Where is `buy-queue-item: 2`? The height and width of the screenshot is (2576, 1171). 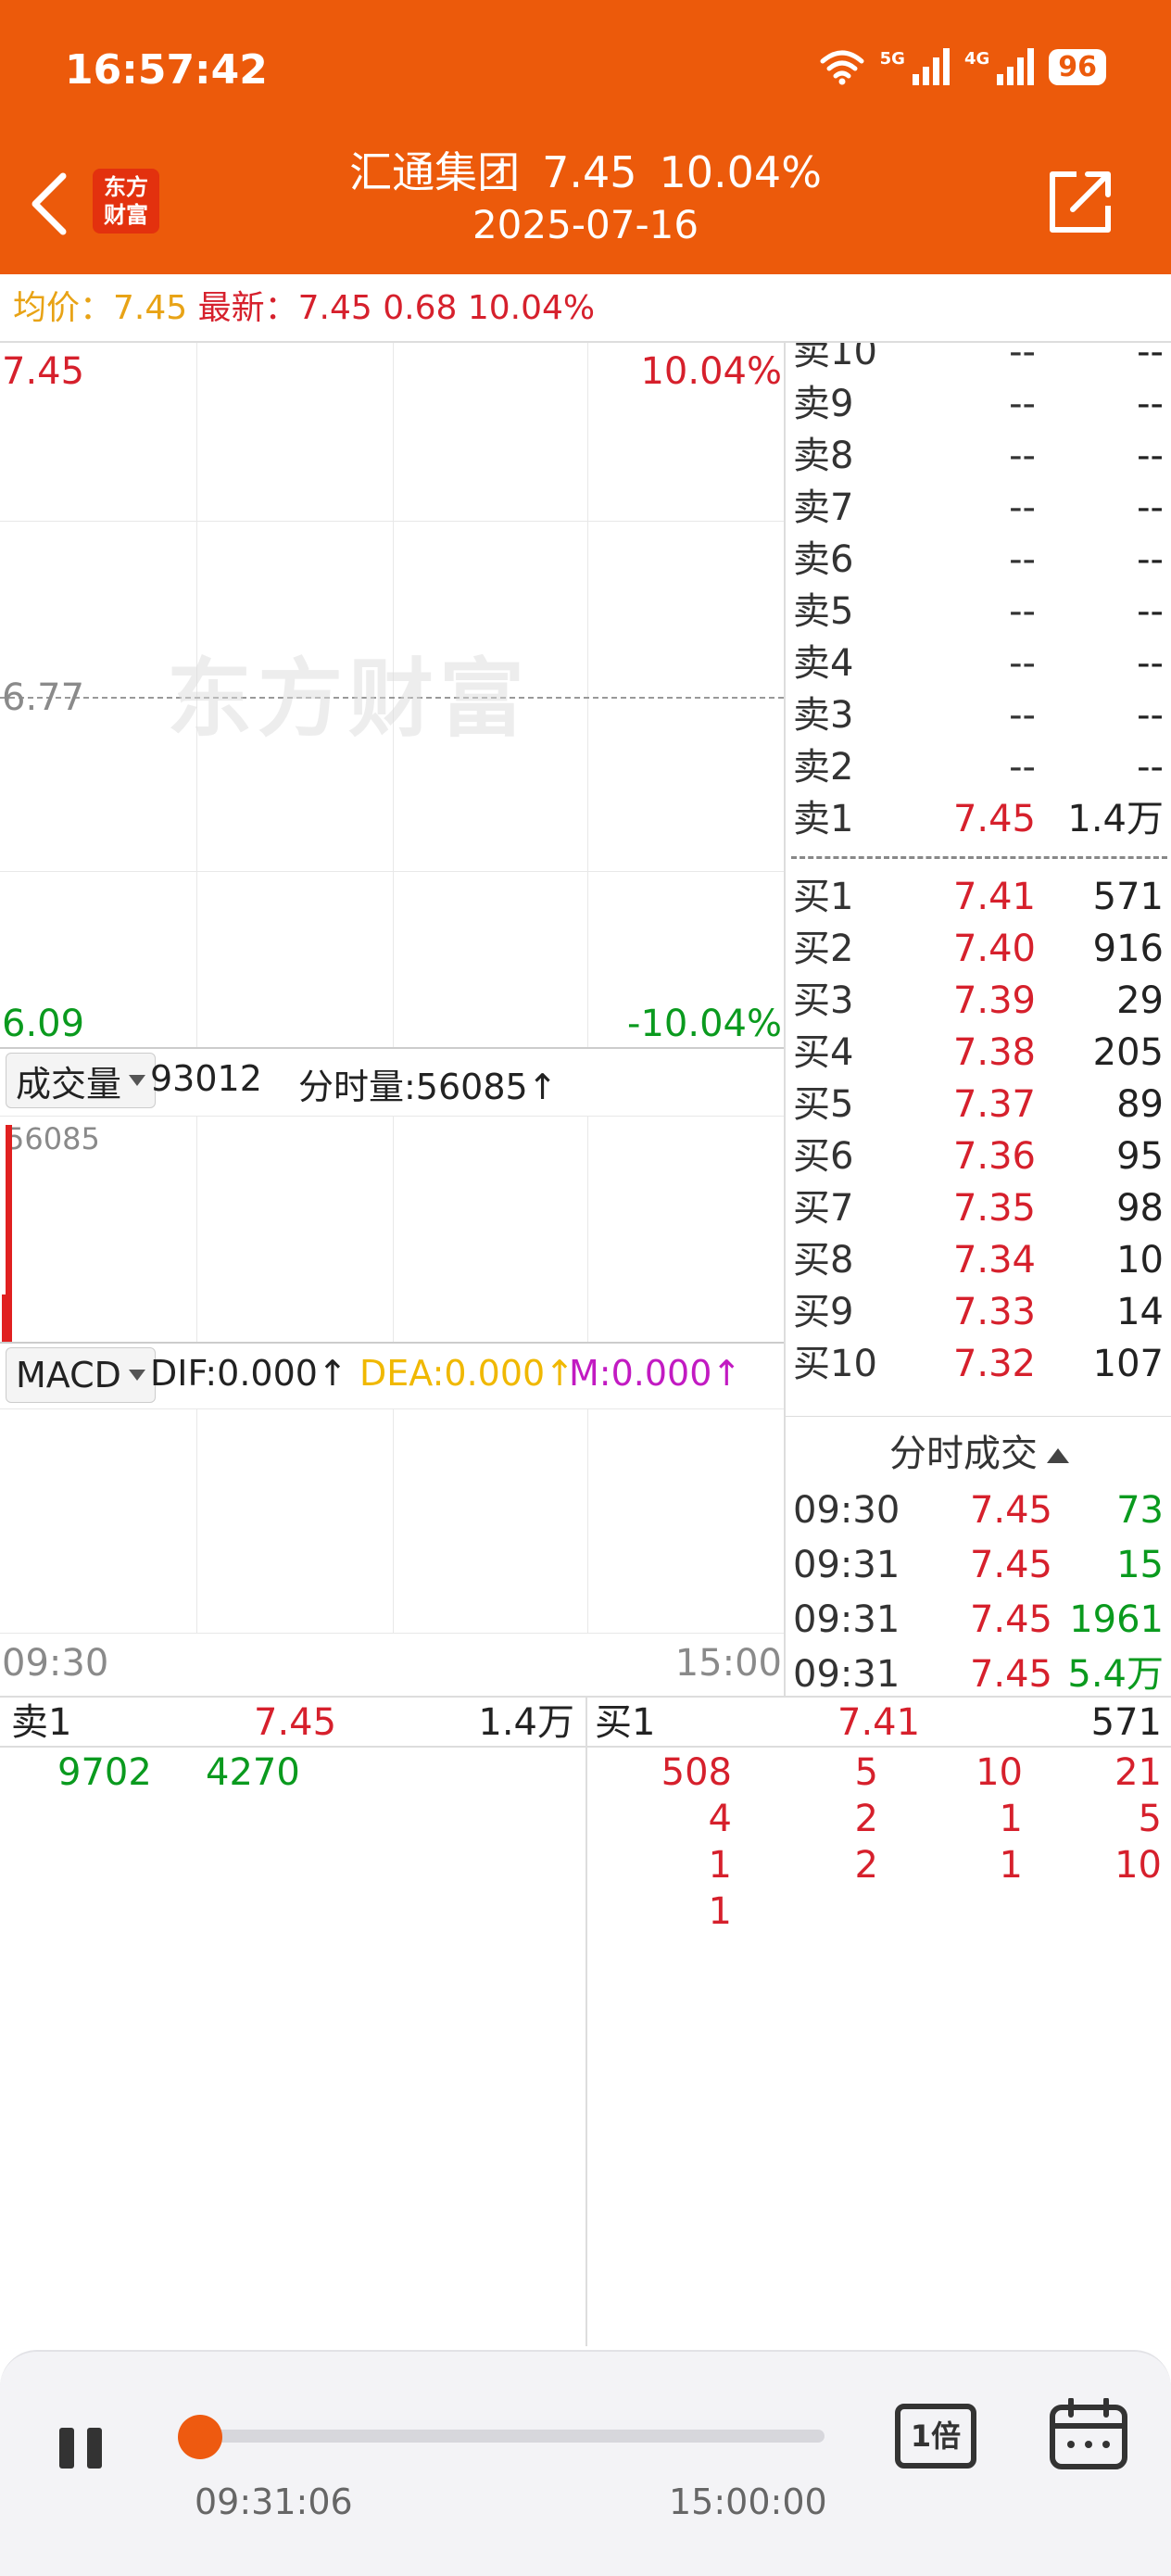
buy-queue-item: 2 is located at coordinates (866, 1819).